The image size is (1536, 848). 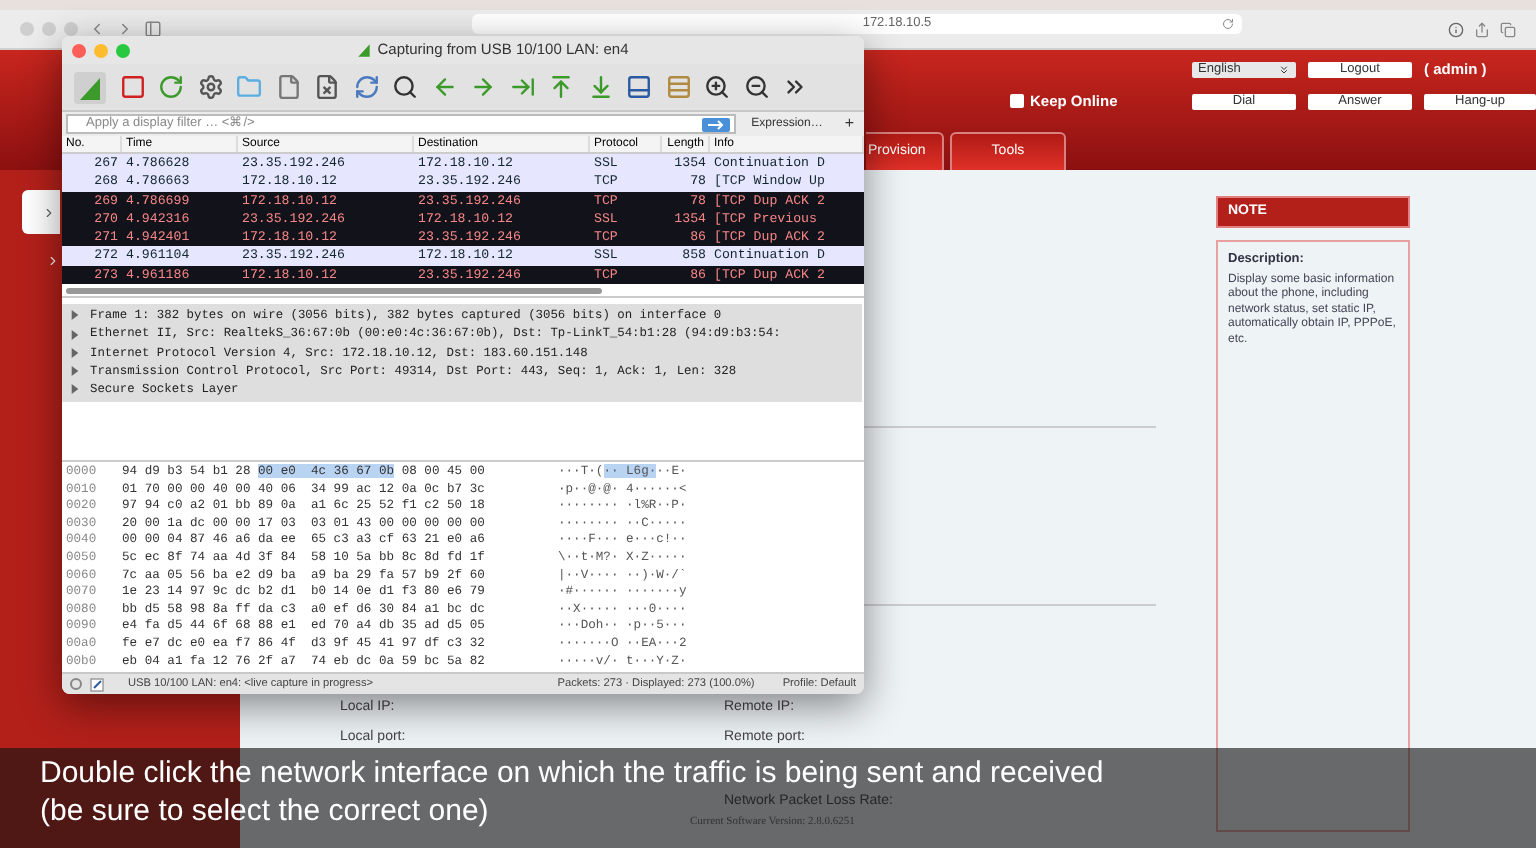 I want to click on search-icon, so click(x=405, y=87).